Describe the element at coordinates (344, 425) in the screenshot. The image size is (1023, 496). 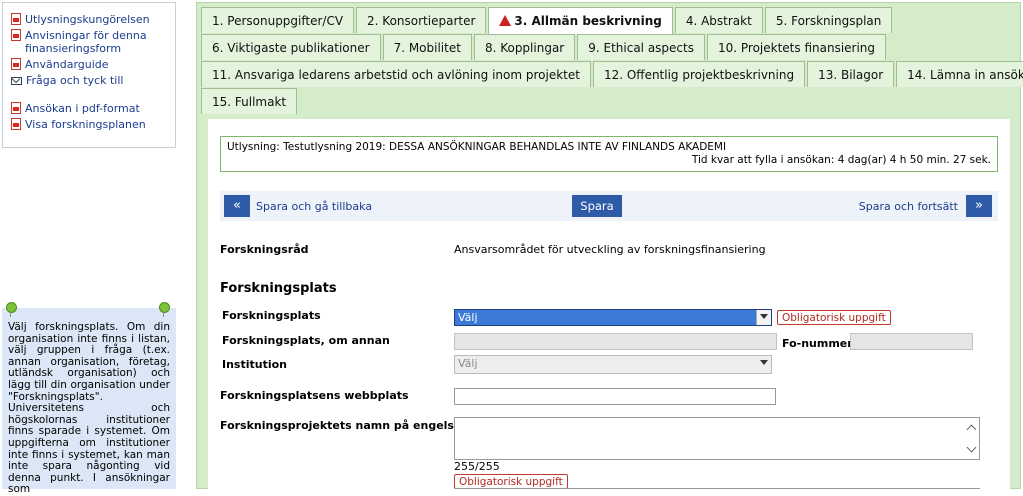
I see `project-name-label: Forskningsprojektets namn på engelska` at that location.